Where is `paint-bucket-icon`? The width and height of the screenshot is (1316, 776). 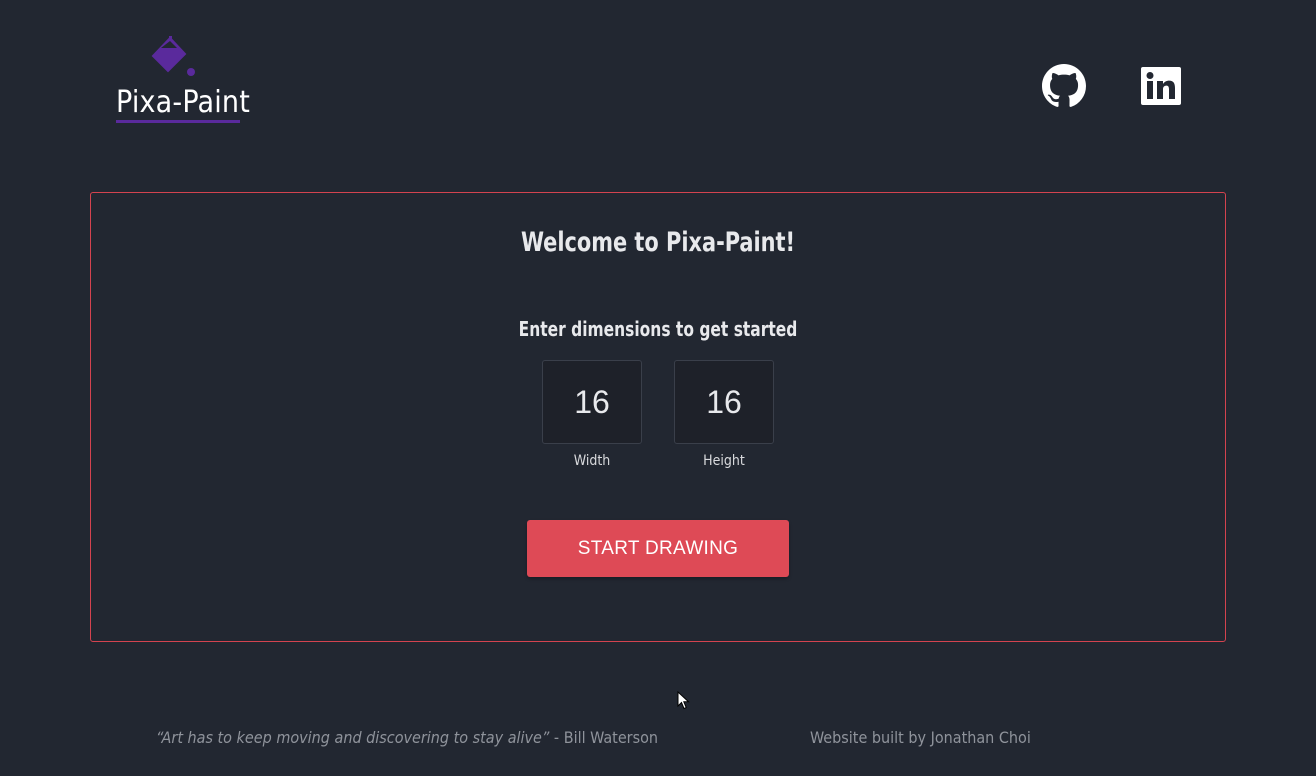 paint-bucket-icon is located at coordinates (173, 56).